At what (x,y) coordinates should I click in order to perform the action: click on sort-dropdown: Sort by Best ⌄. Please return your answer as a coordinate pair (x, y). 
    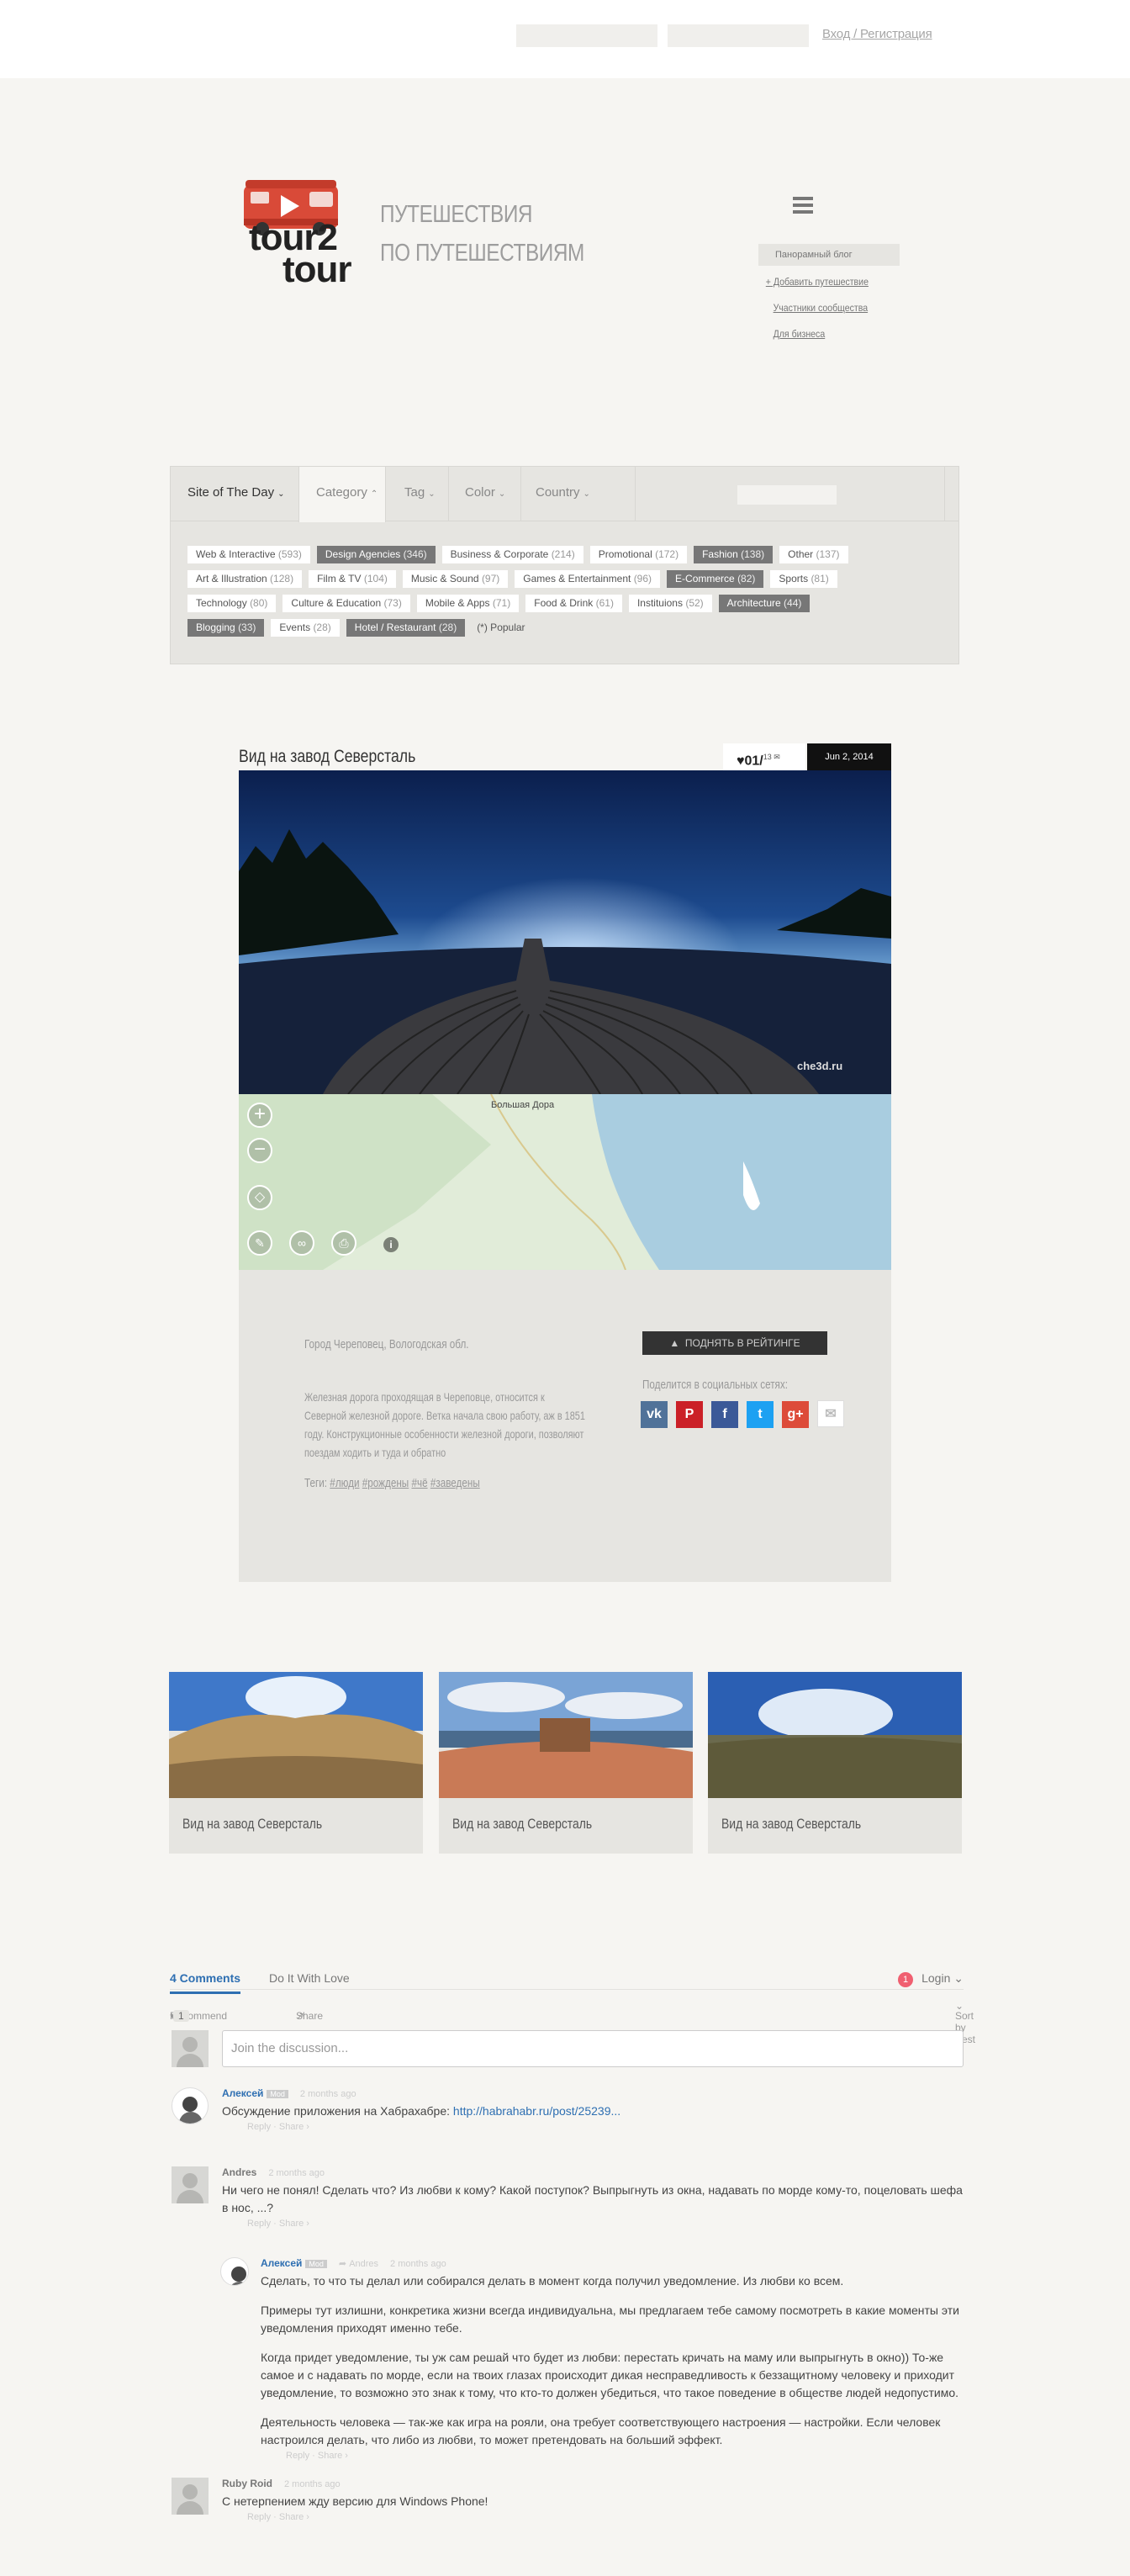
    Looking at the image, I should click on (965, 2022).